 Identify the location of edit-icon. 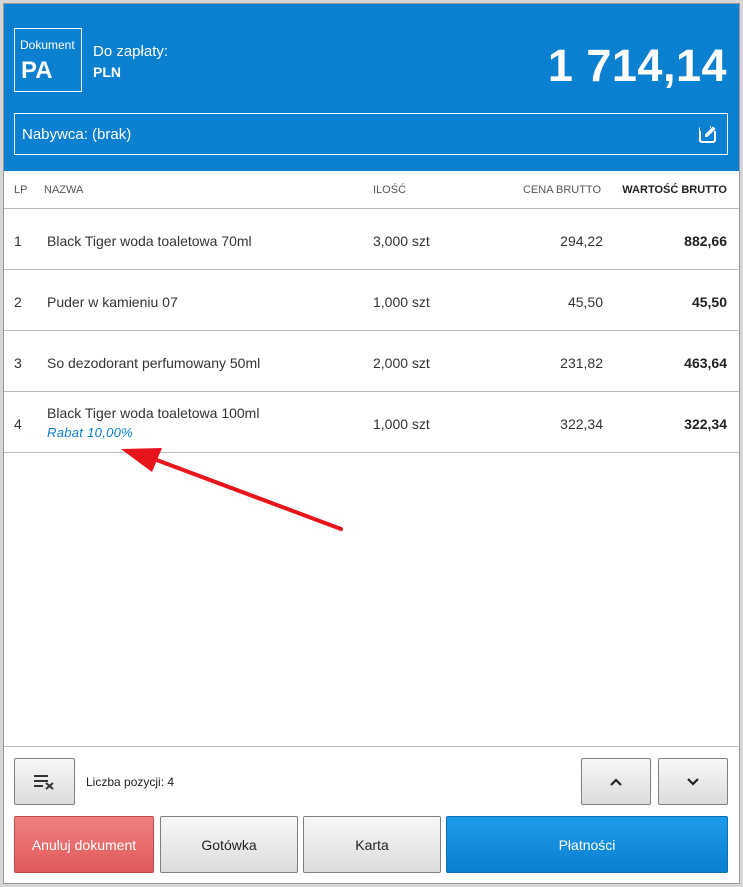
(708, 134).